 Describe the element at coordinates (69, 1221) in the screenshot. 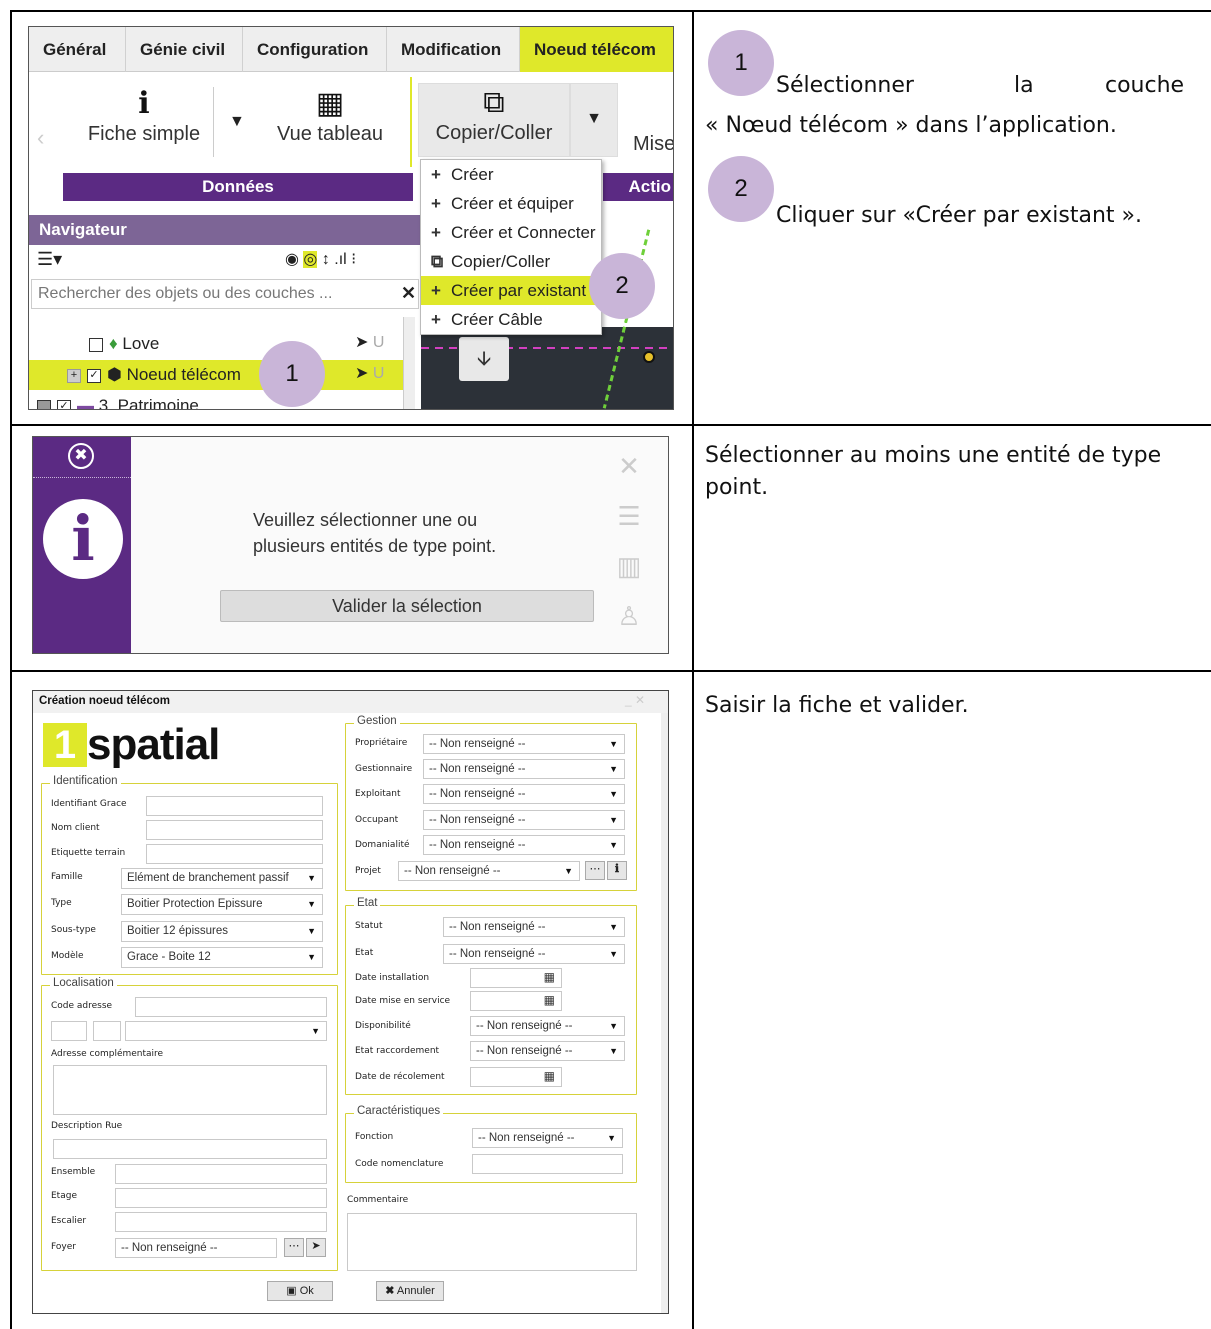

I see `label-escalier: Escalier` at that location.